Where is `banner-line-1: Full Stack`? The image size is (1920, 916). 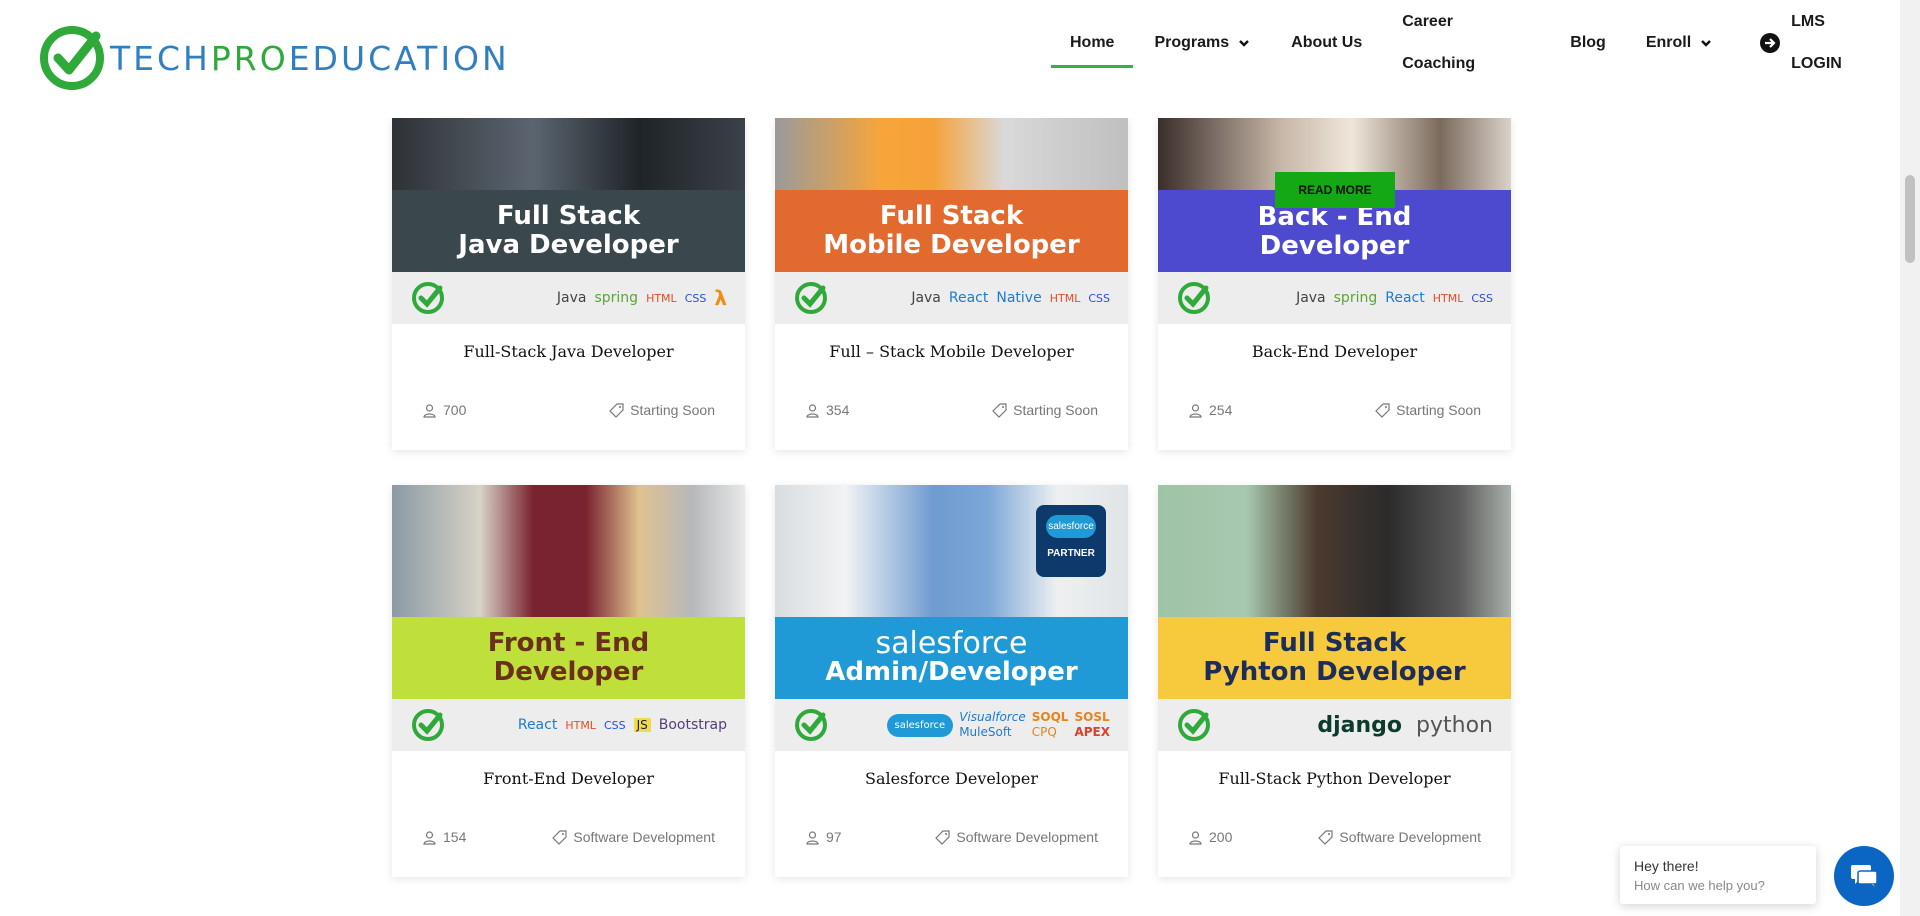 banner-line-1: Full Stack is located at coordinates (951, 216).